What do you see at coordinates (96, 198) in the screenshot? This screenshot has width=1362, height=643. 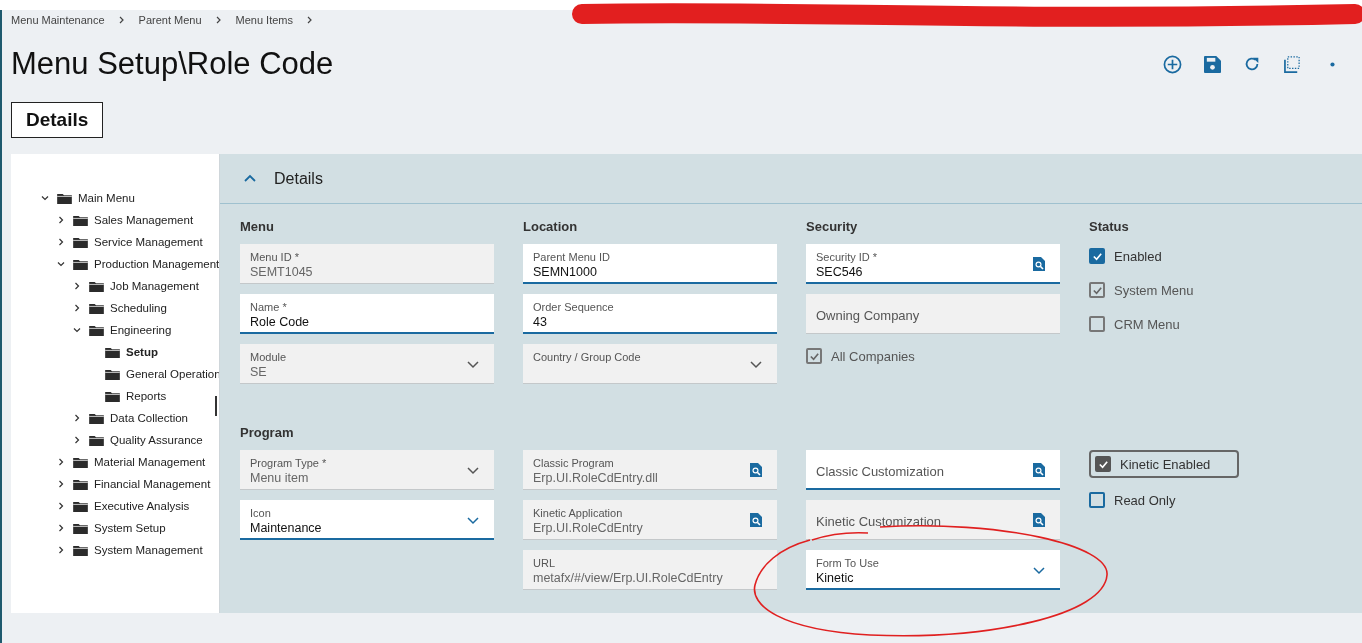 I see `tree-item: Main Menu` at bounding box center [96, 198].